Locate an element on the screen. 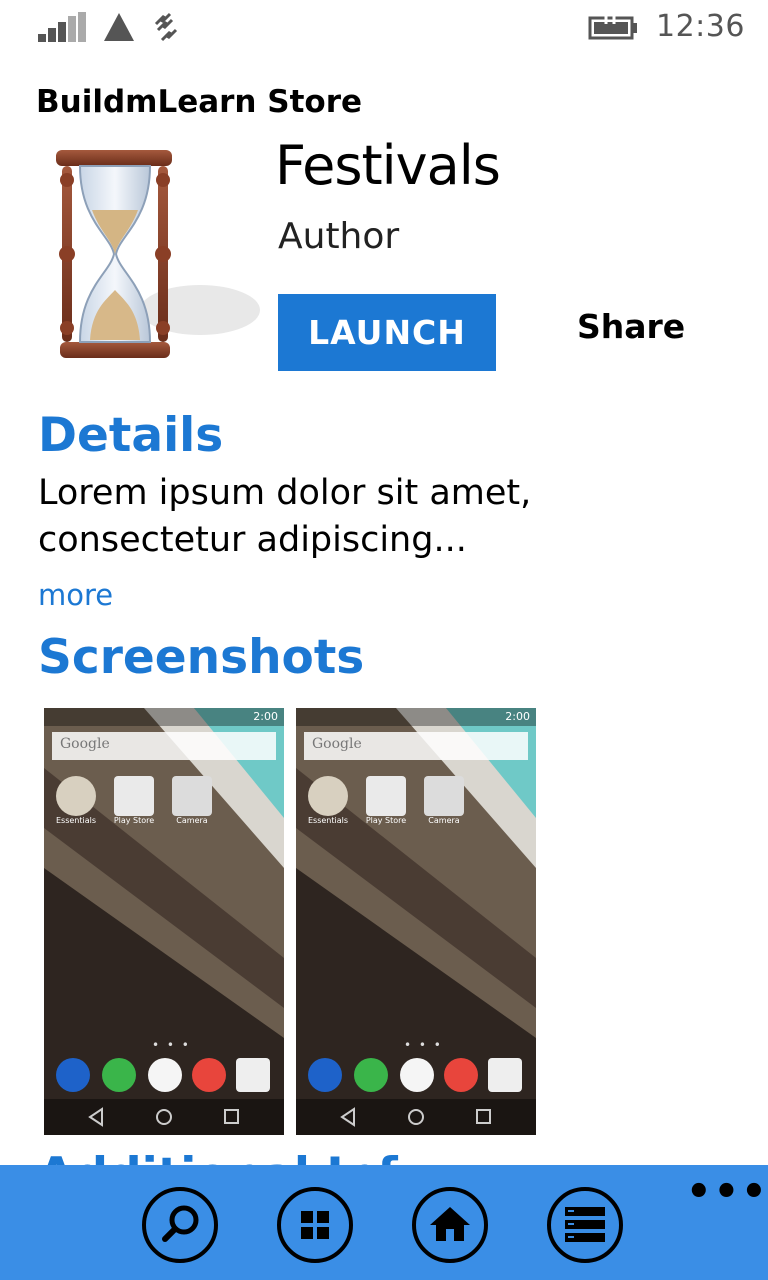  search-icon is located at coordinates (180, 1223).